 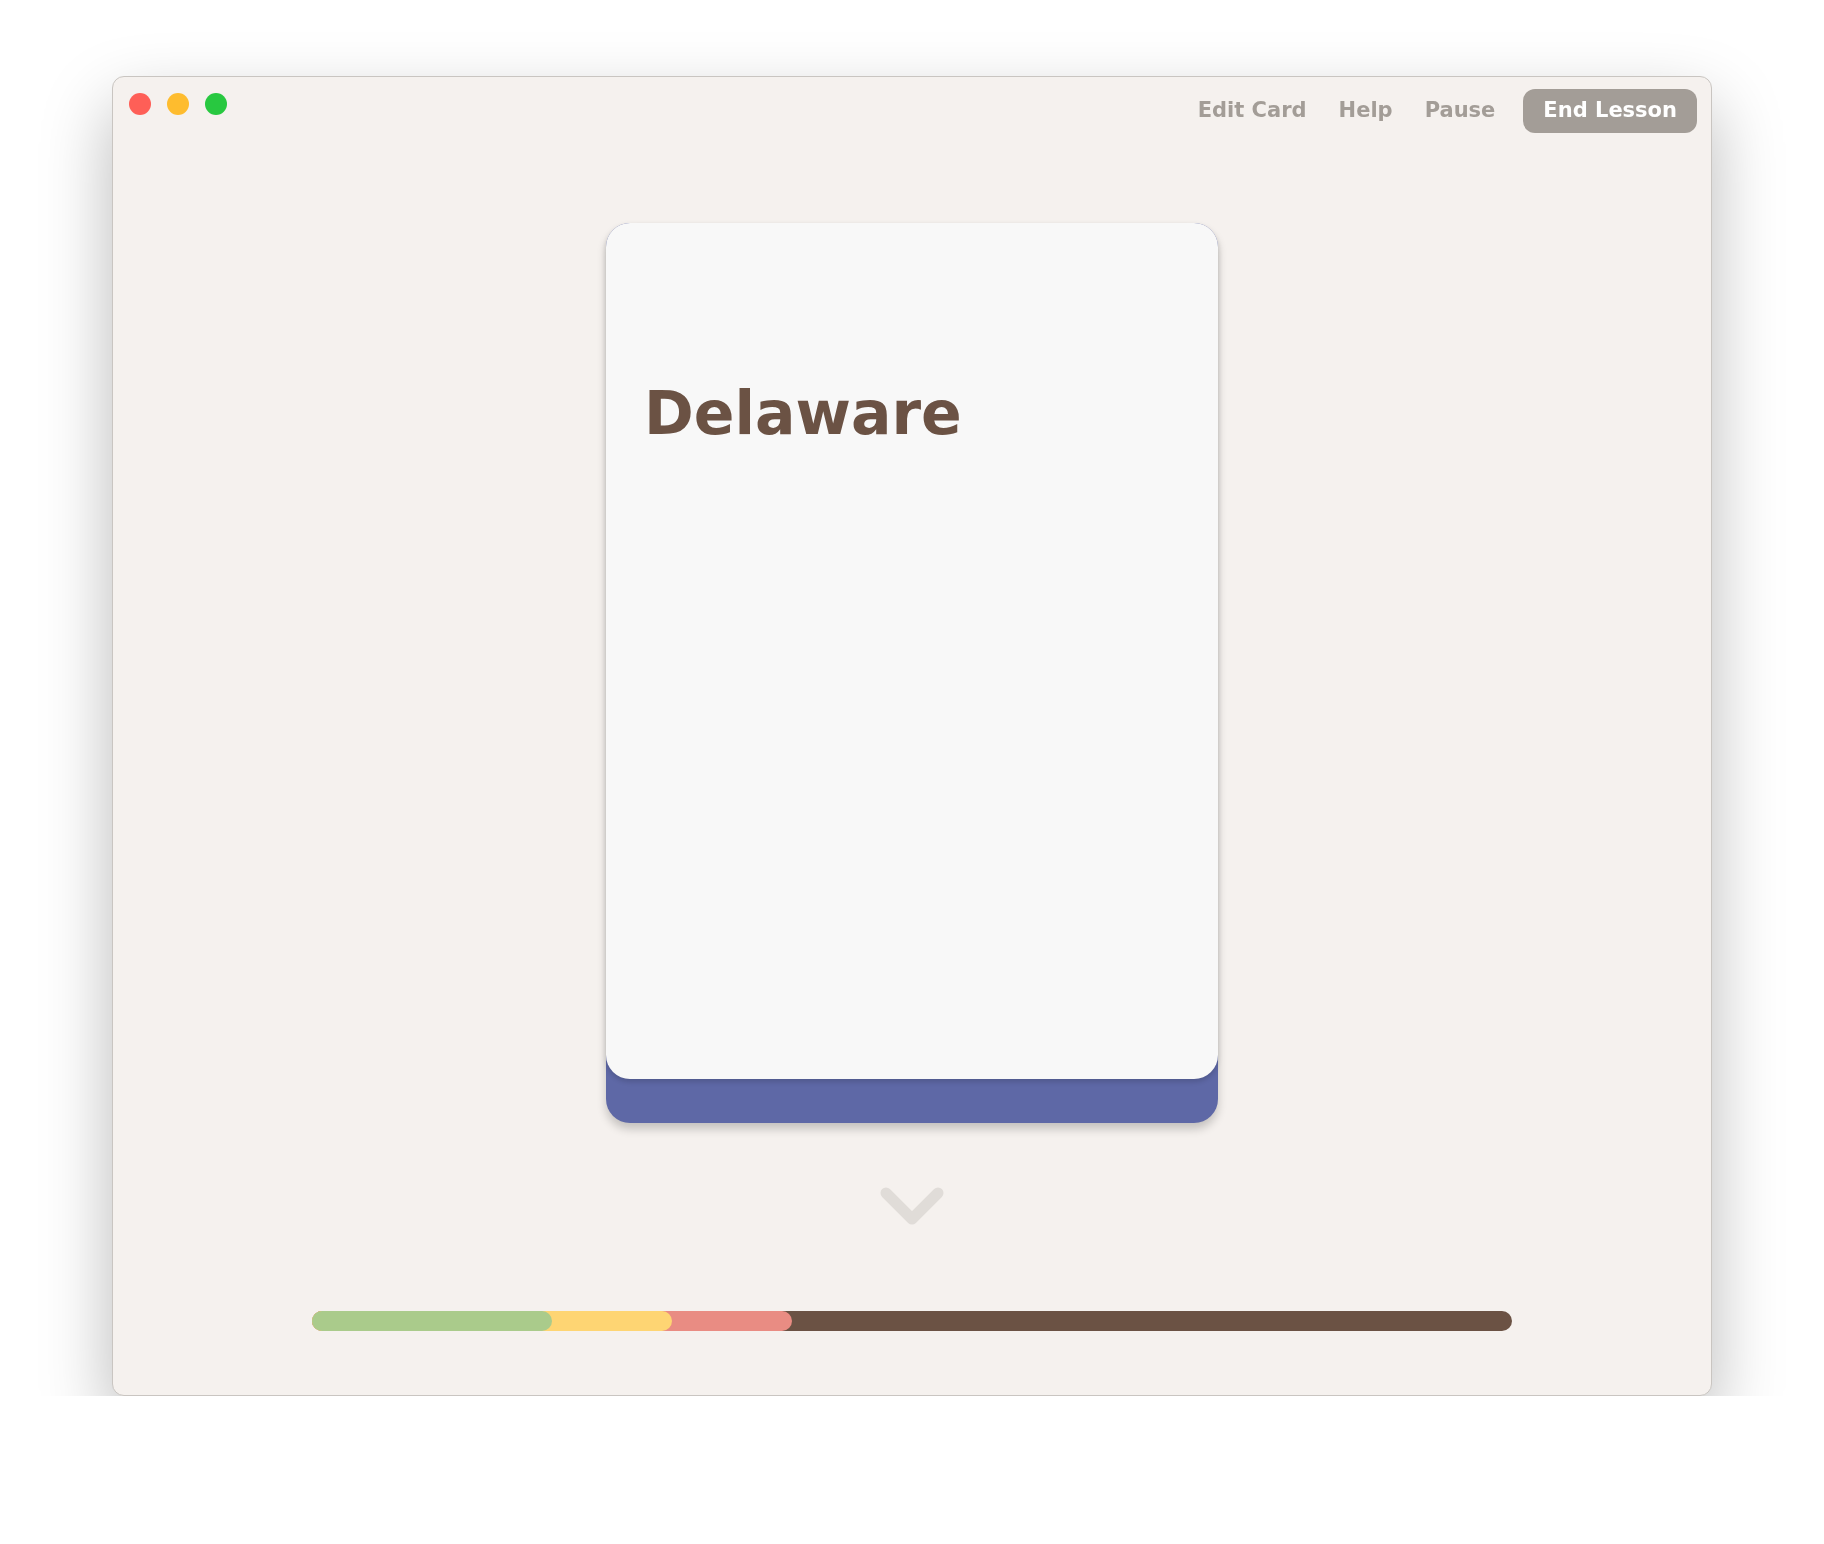 I want to click on toolbar-link: Edit Card, so click(x=1252, y=111).